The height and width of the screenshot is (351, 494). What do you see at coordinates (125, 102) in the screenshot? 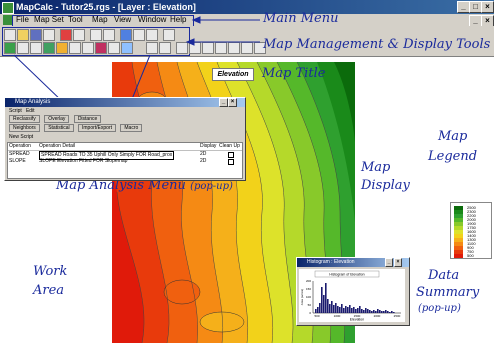
I see `analysis-title-bar: Map Analysis _ ×` at bounding box center [125, 102].